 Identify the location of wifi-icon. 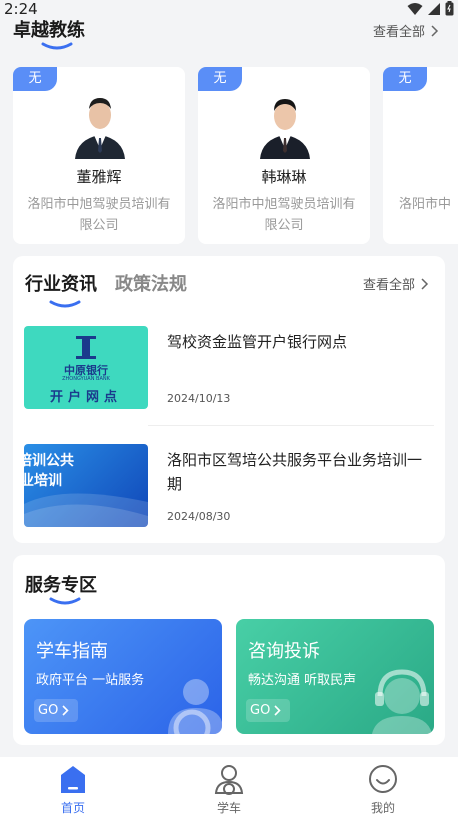
(415, 8).